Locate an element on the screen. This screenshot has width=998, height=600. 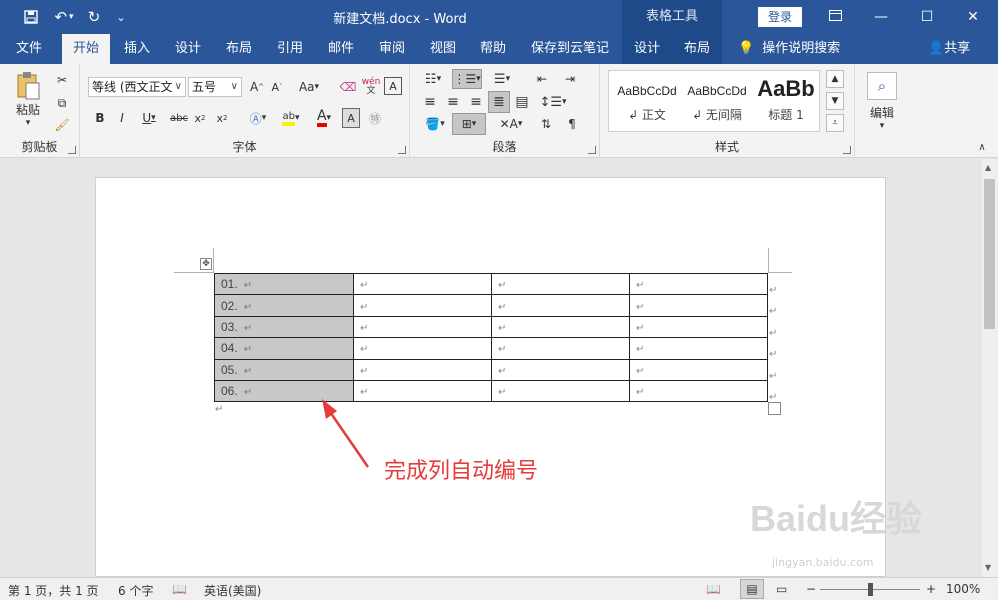
phonetic-guide-button: wén 文 is located at coordinates (371, 87).